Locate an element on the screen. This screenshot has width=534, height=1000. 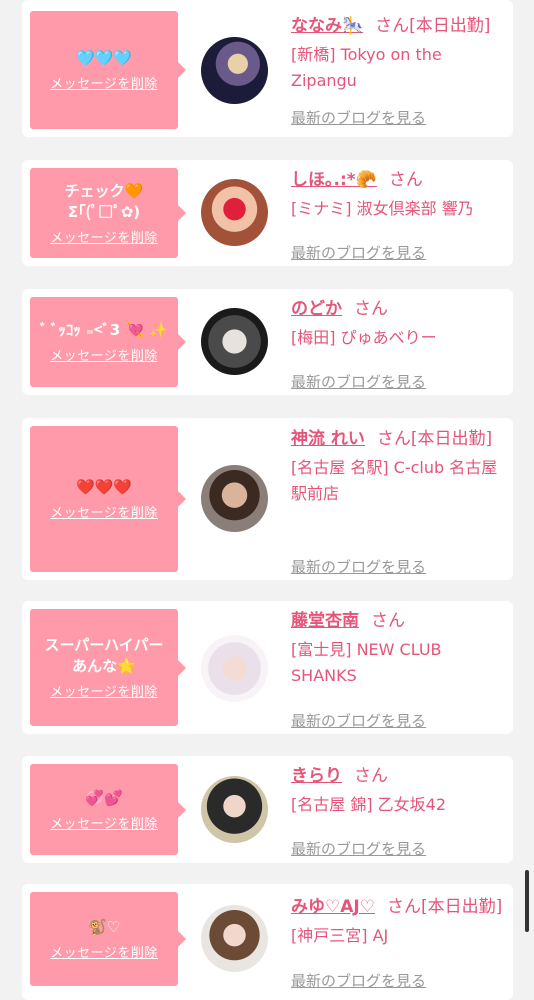
user-info: のどか さん [梅田] ぴゅあべりー 最新のブログを見る is located at coordinates (399, 343).